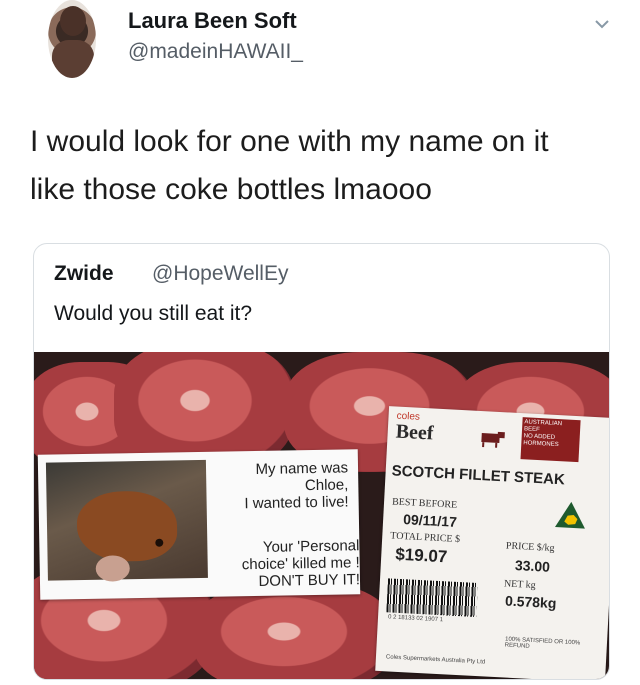 Image resolution: width=640 pixels, height=685 pixels. I want to click on chevron-down-icon, so click(602, 24).